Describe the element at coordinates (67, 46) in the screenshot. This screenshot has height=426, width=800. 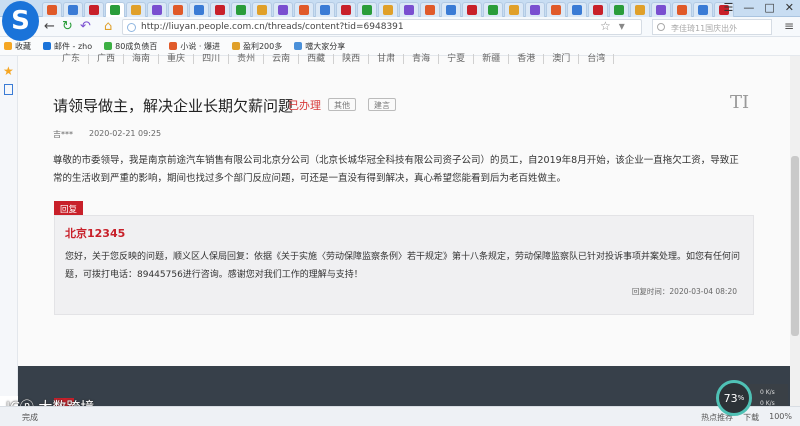
I see `bookmark-item: 邮件 - zho` at that location.